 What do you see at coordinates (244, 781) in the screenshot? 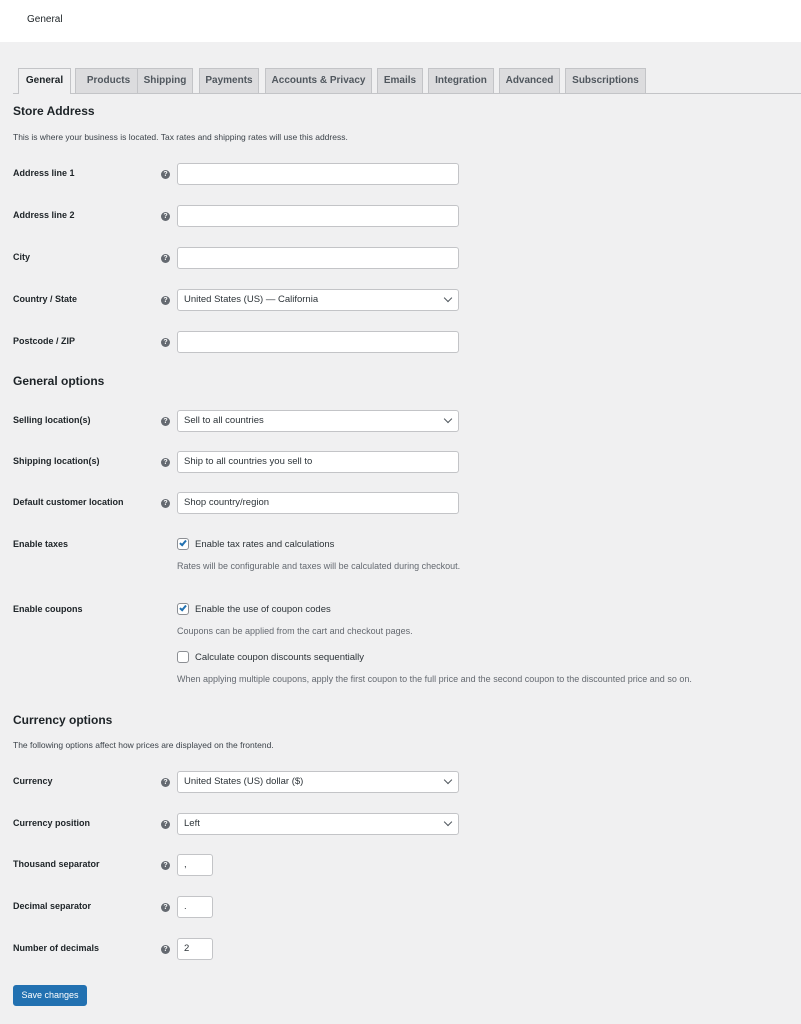
I see `currency-value: United States (US) dollar ($)` at bounding box center [244, 781].